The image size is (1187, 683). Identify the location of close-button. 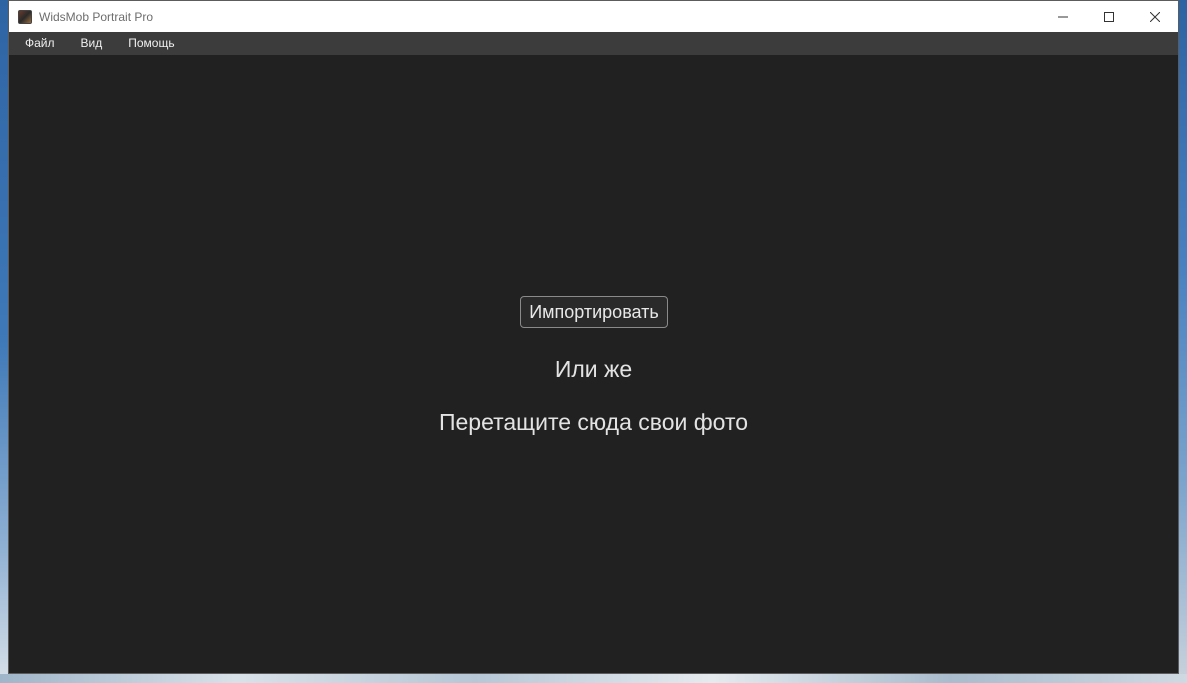
(1155, 16).